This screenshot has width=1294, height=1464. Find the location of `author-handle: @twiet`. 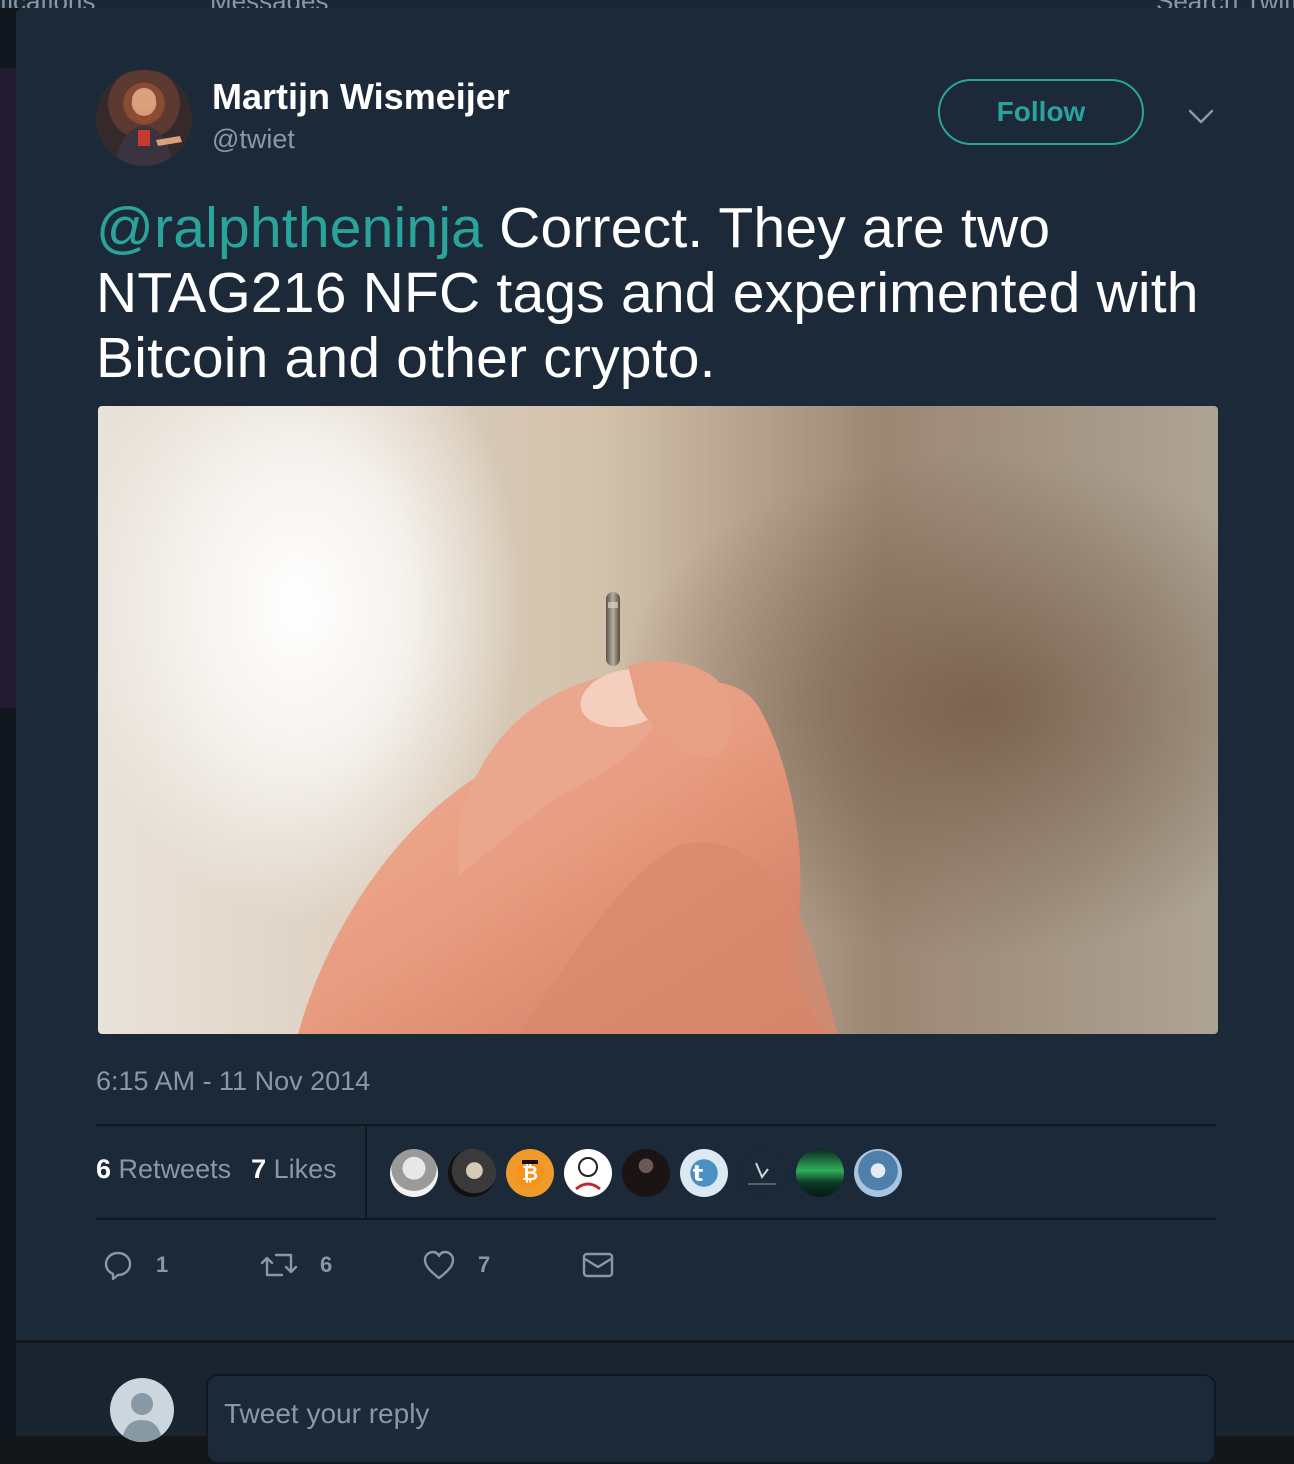

author-handle: @twiet is located at coordinates (253, 139).